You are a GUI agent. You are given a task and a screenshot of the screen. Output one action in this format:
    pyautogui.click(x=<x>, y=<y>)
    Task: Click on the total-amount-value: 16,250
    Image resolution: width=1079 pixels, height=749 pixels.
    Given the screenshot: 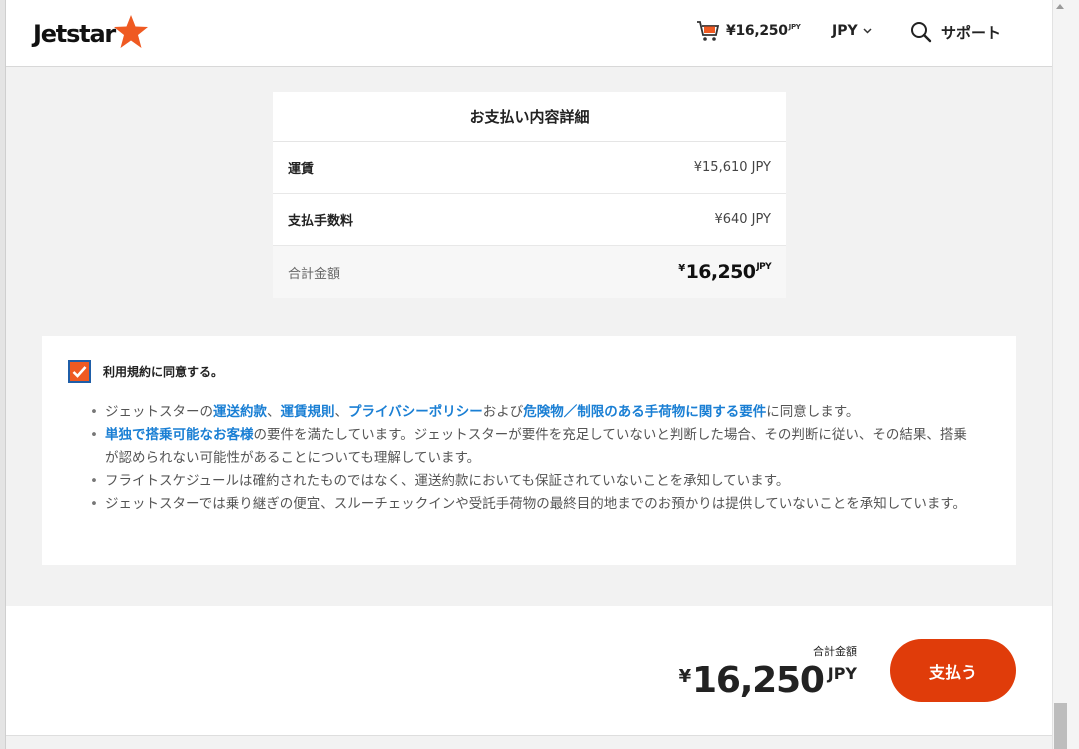 What is the action you would take?
    pyautogui.click(x=720, y=272)
    